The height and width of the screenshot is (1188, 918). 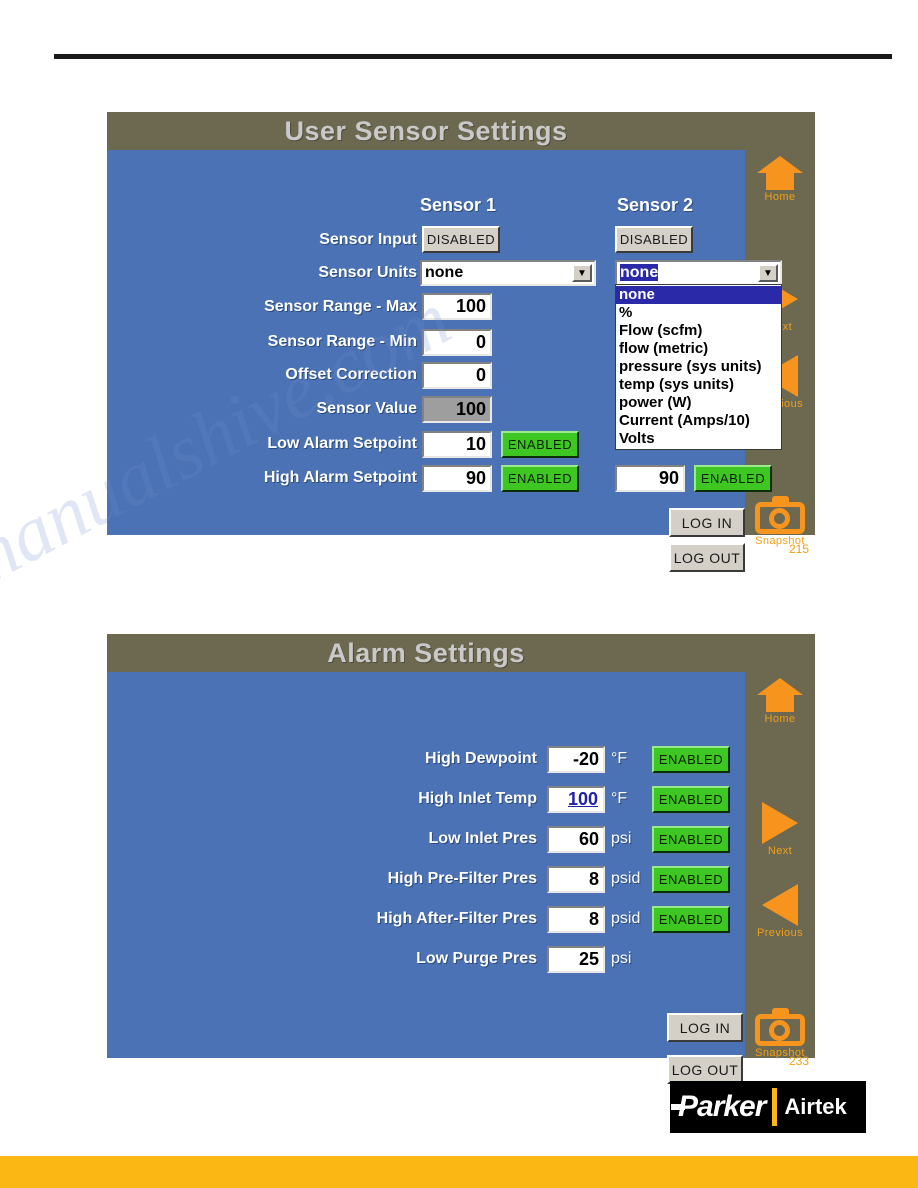 I want to click on alarm-row-label: High Pre-Filter Pres, so click(x=462, y=878).